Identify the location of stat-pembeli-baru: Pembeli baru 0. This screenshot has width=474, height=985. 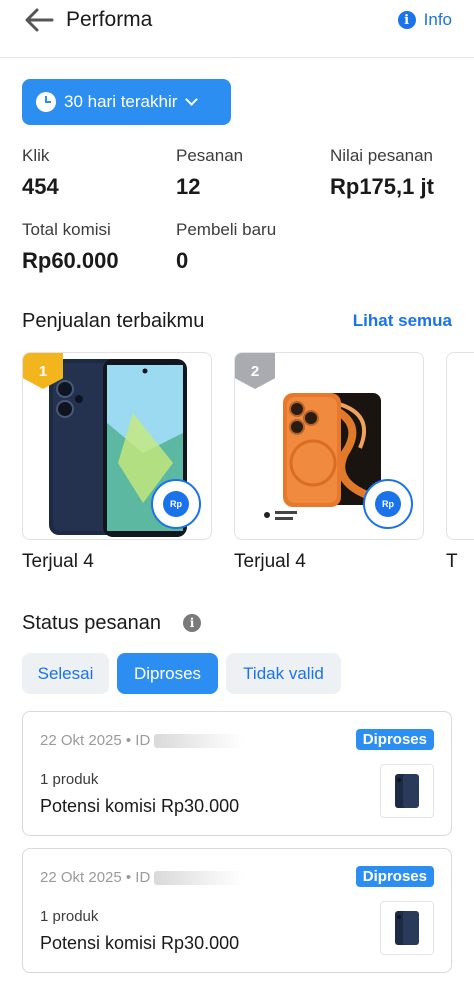
(226, 247).